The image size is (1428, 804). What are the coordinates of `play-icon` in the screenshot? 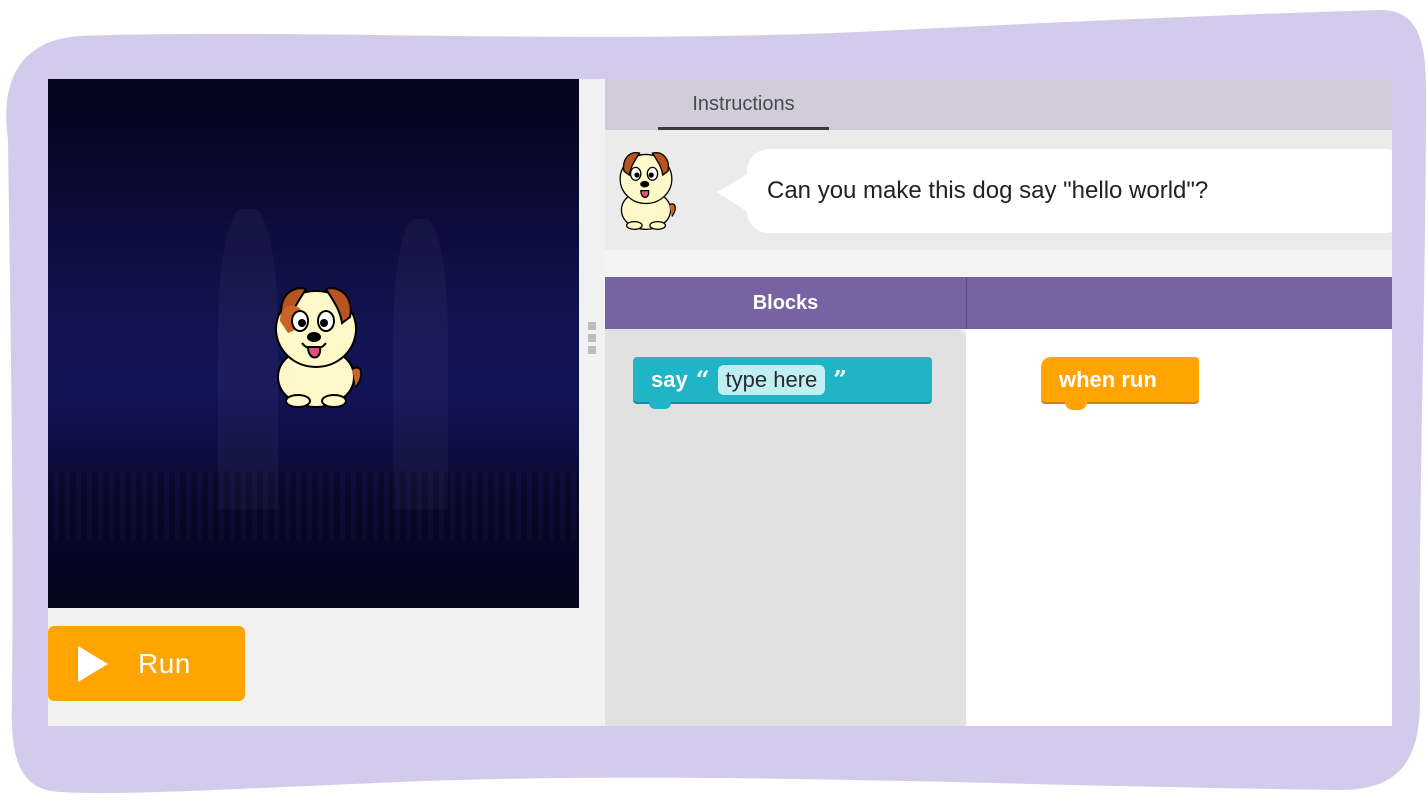 It's located at (93, 663).